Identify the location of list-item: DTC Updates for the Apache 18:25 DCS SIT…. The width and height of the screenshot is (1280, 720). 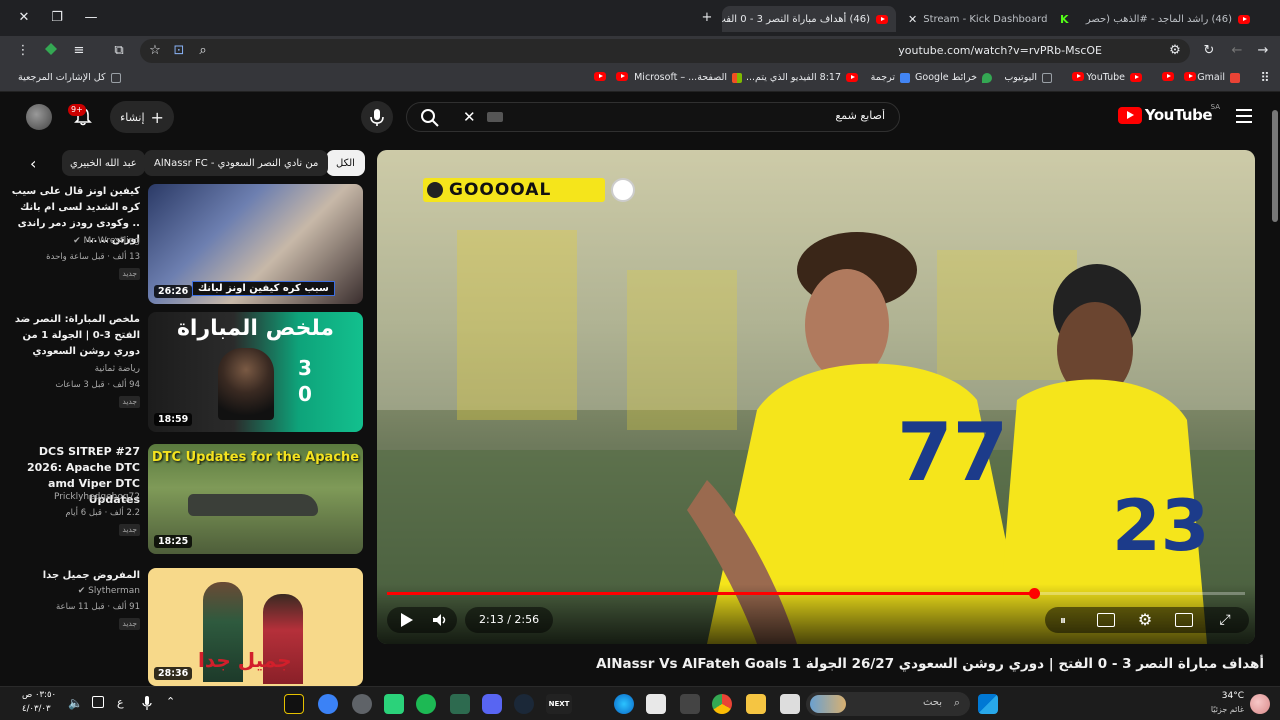
(186, 499).